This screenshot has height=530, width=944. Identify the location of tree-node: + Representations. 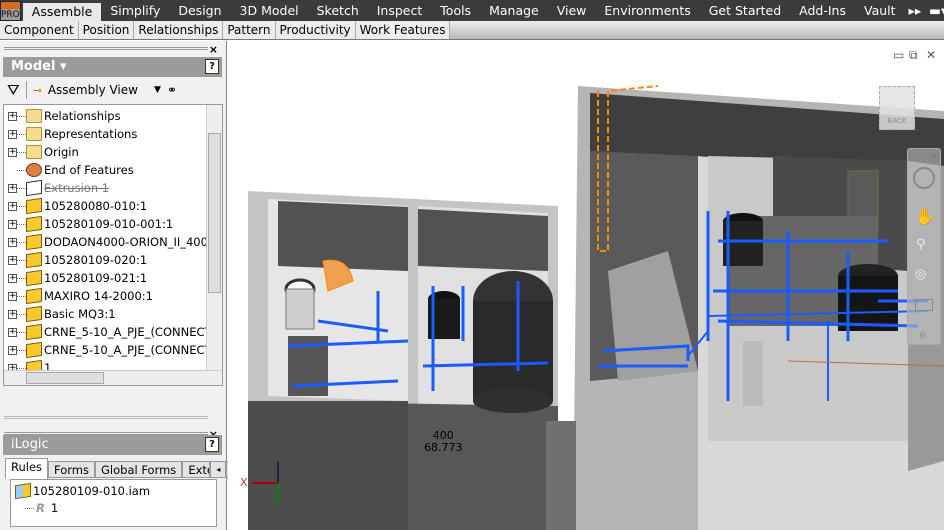
(70, 134).